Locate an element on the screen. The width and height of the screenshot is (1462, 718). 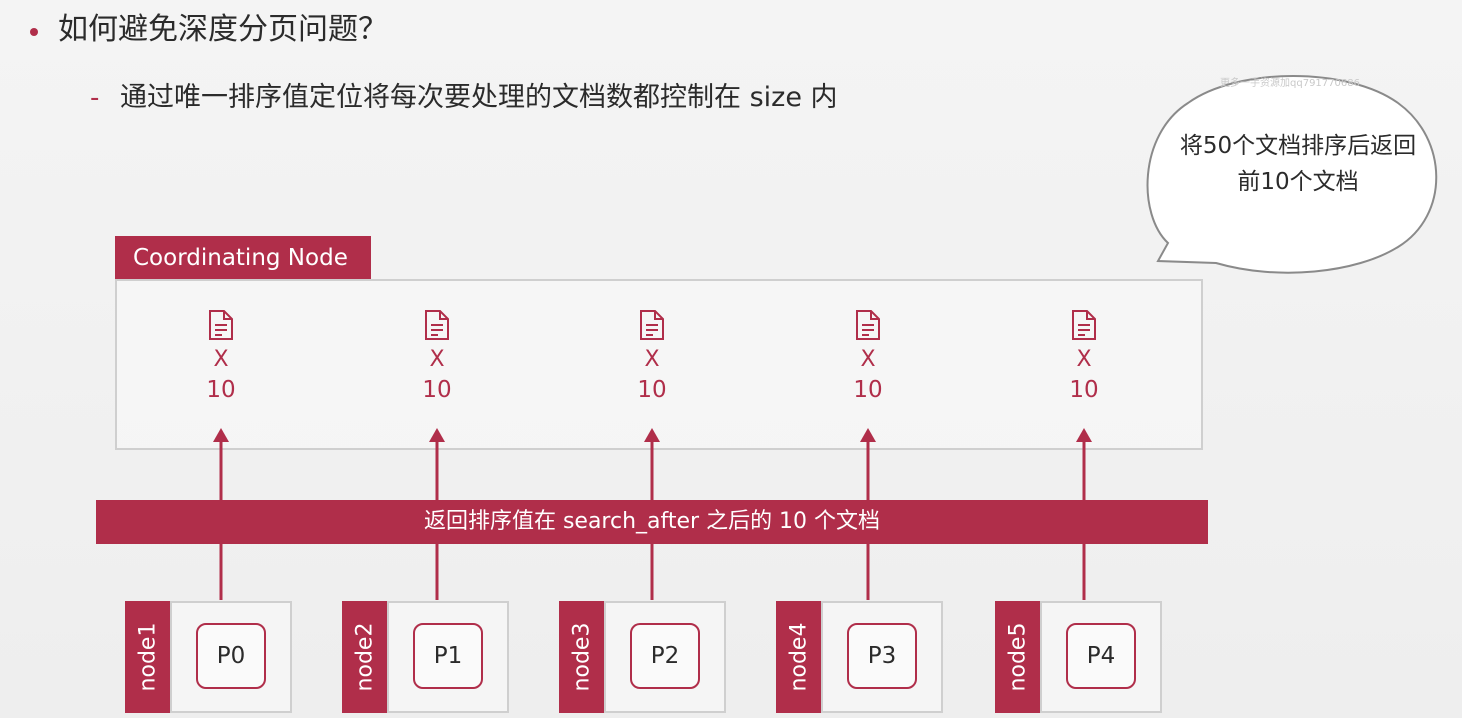
node-name: node2 is located at coordinates (365, 657).